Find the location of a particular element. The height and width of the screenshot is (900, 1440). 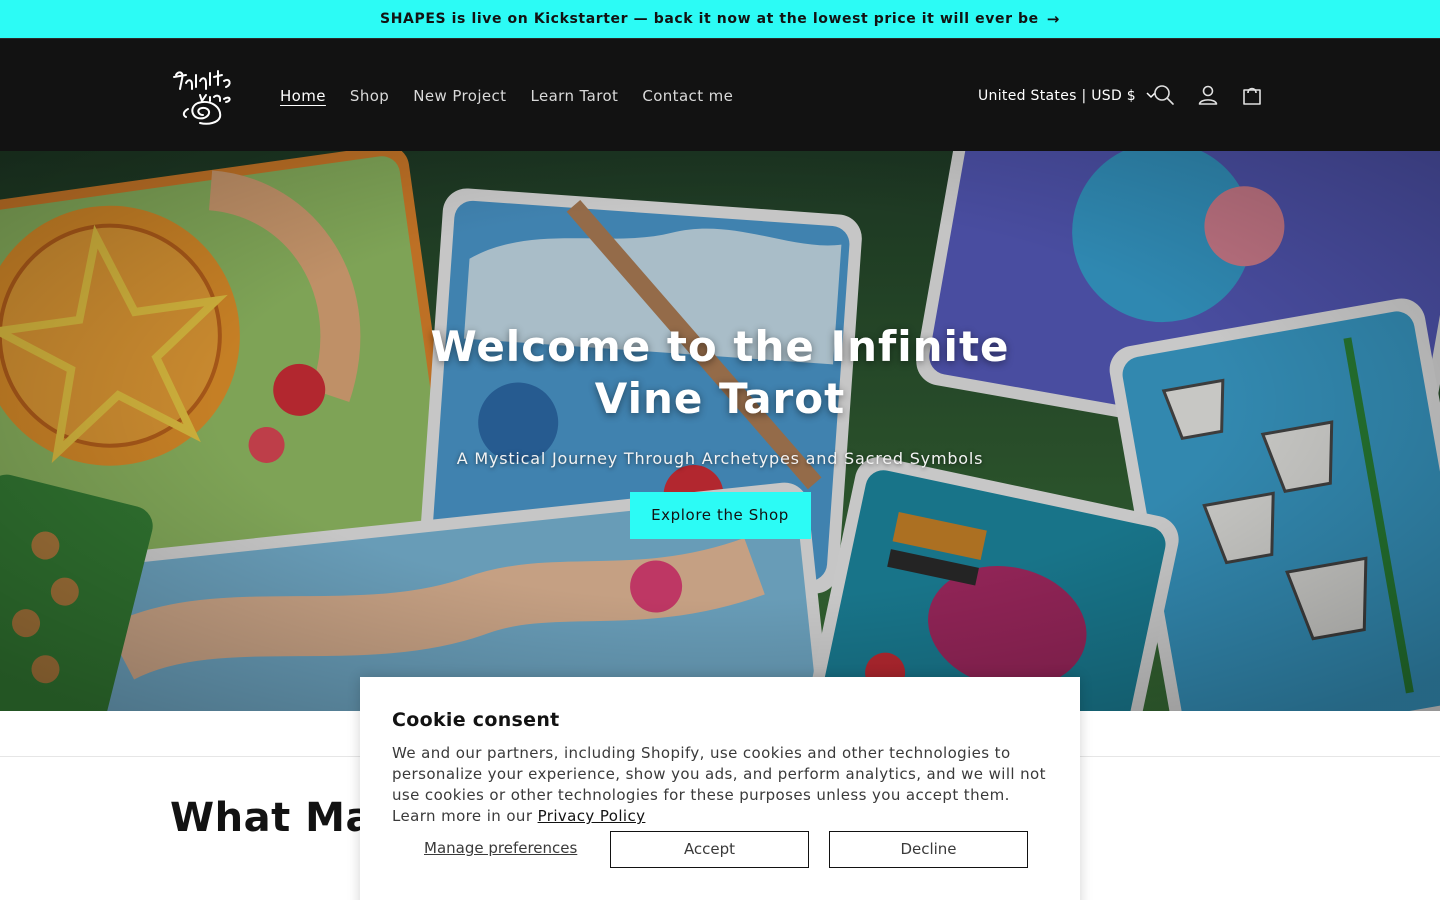

country-currency-selector: United States | USD $ is located at coordinates (1067, 96).